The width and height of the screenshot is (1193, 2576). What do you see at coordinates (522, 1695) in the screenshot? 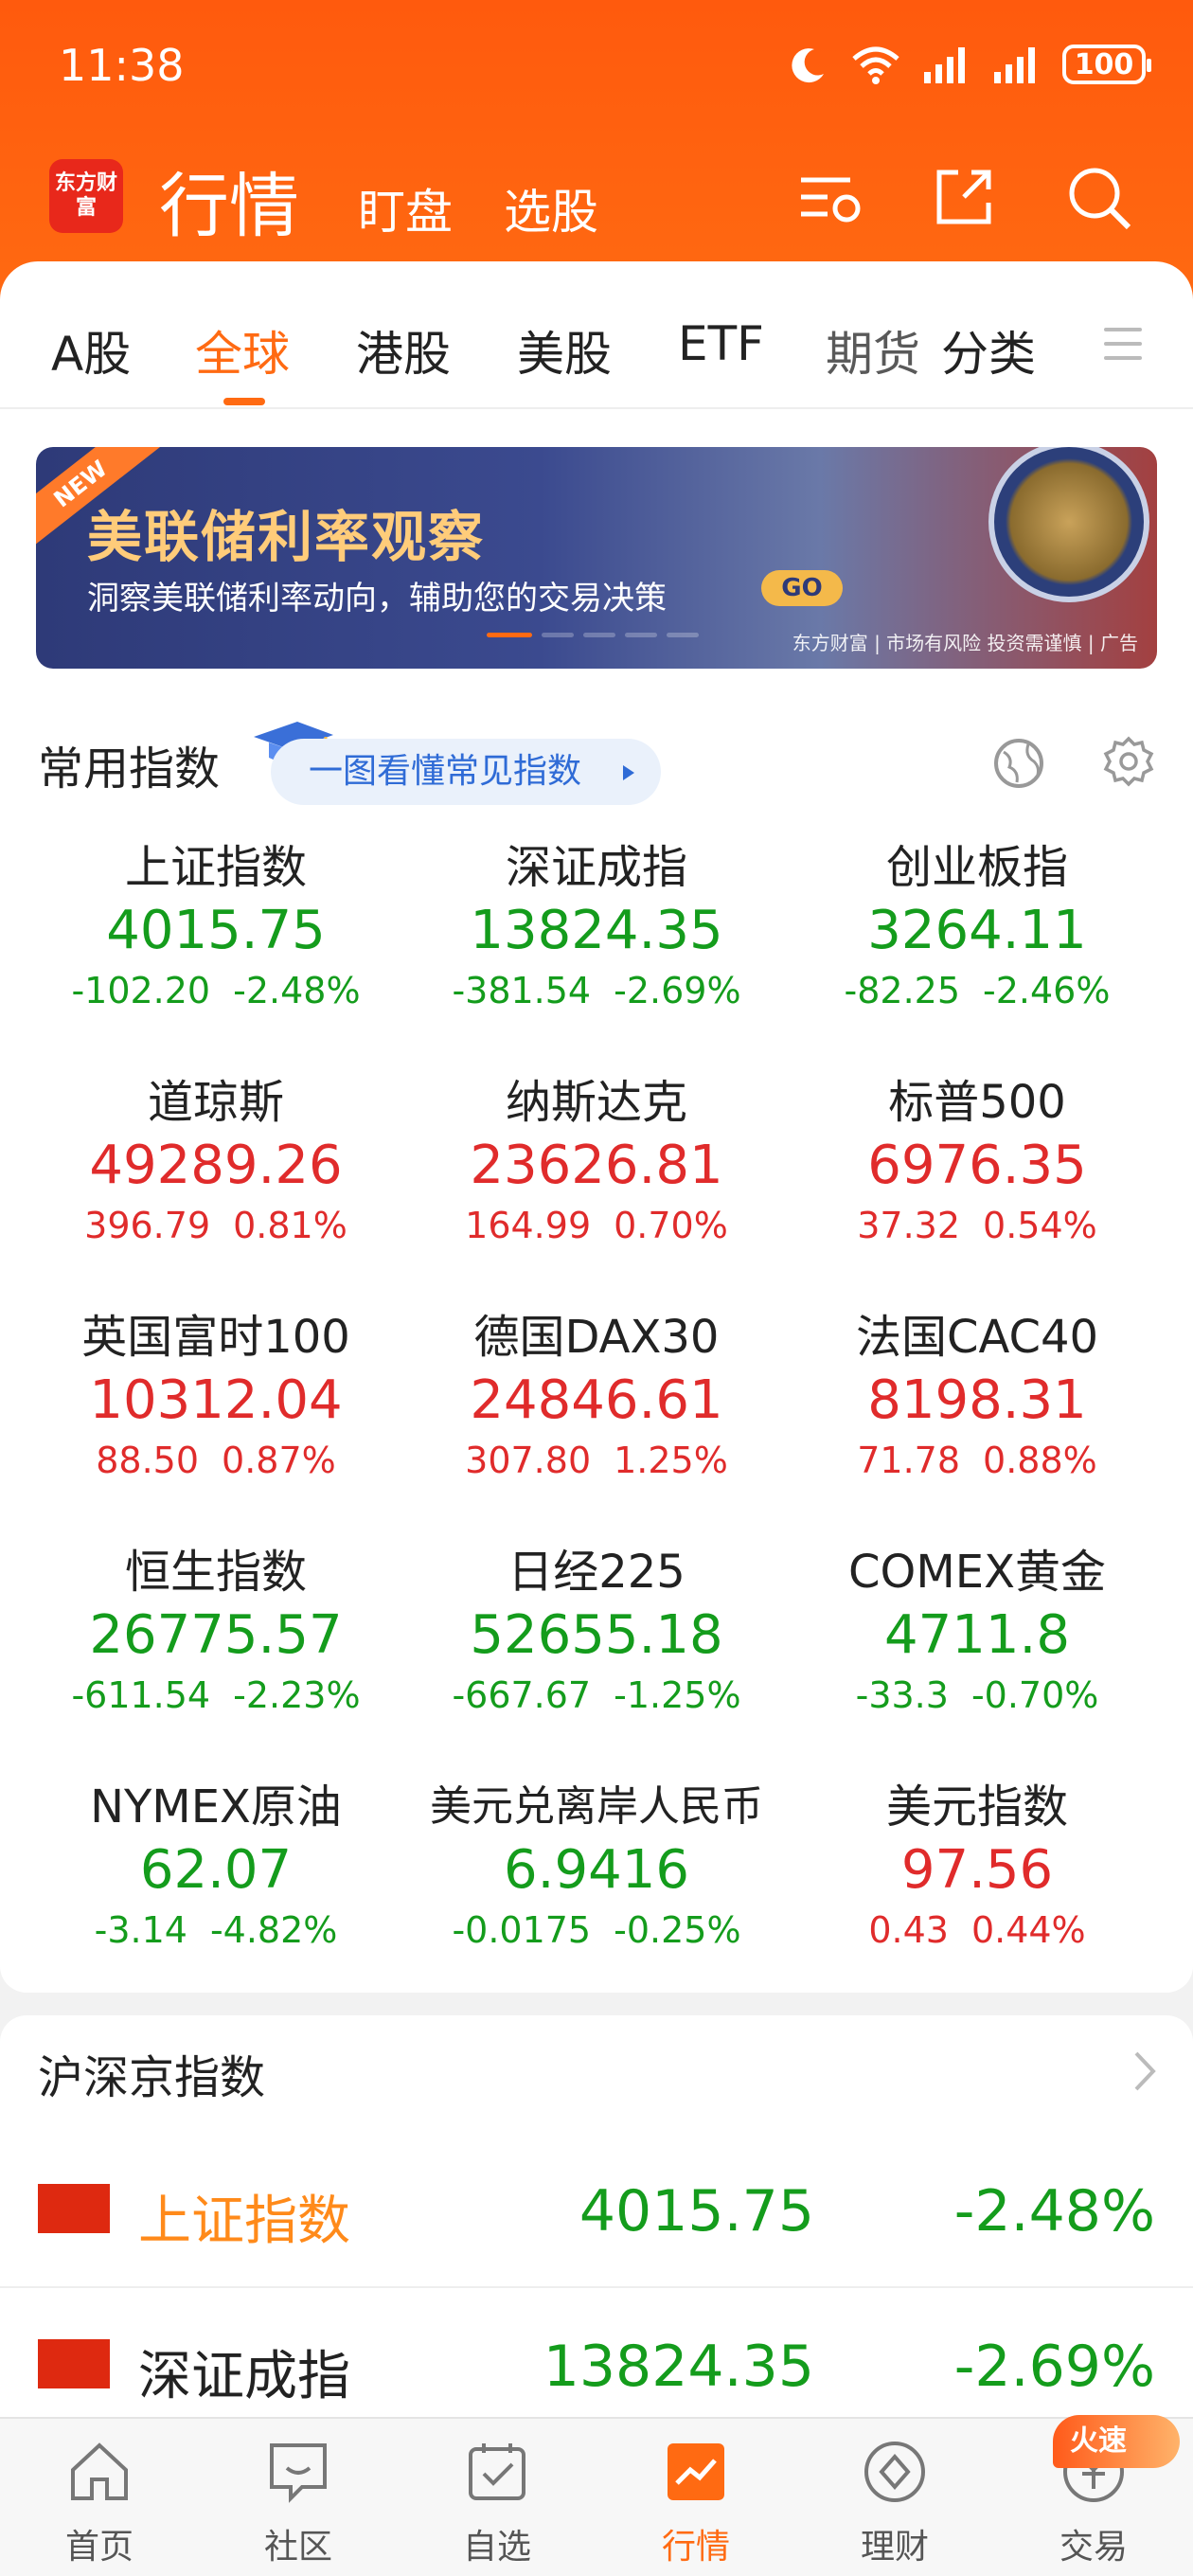
I see `index-change-value: -667.67` at bounding box center [522, 1695].